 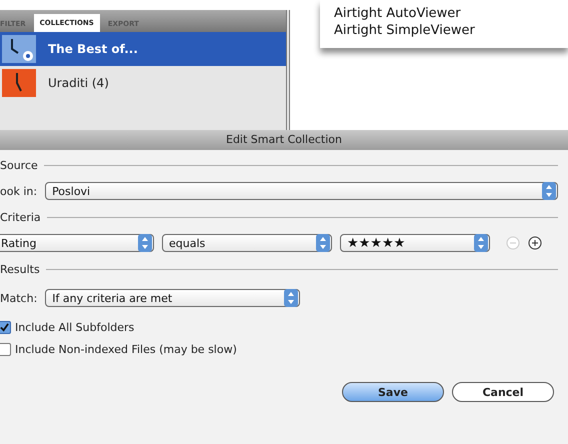 What do you see at coordinates (77, 243) in the screenshot?
I see `criteria-field-popup: Rating` at bounding box center [77, 243].